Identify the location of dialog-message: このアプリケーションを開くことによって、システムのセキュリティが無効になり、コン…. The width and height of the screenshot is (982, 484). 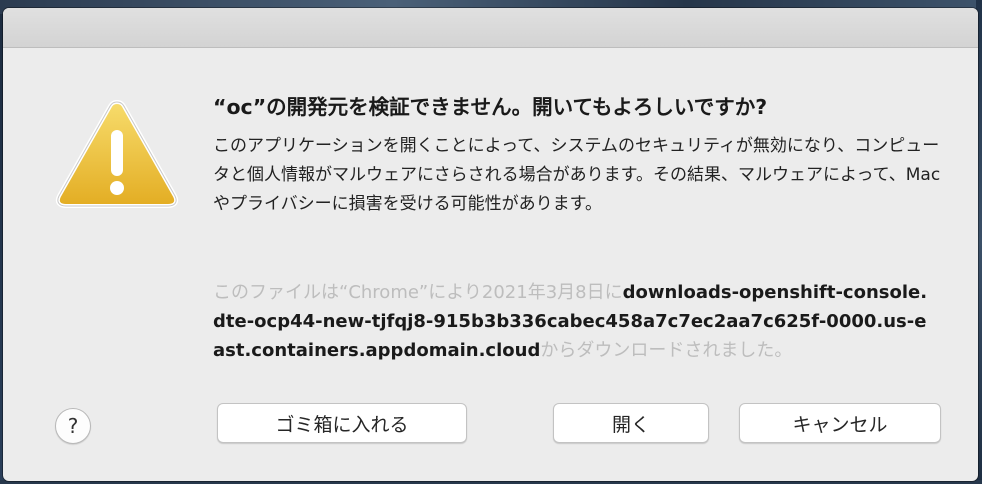
(577, 175).